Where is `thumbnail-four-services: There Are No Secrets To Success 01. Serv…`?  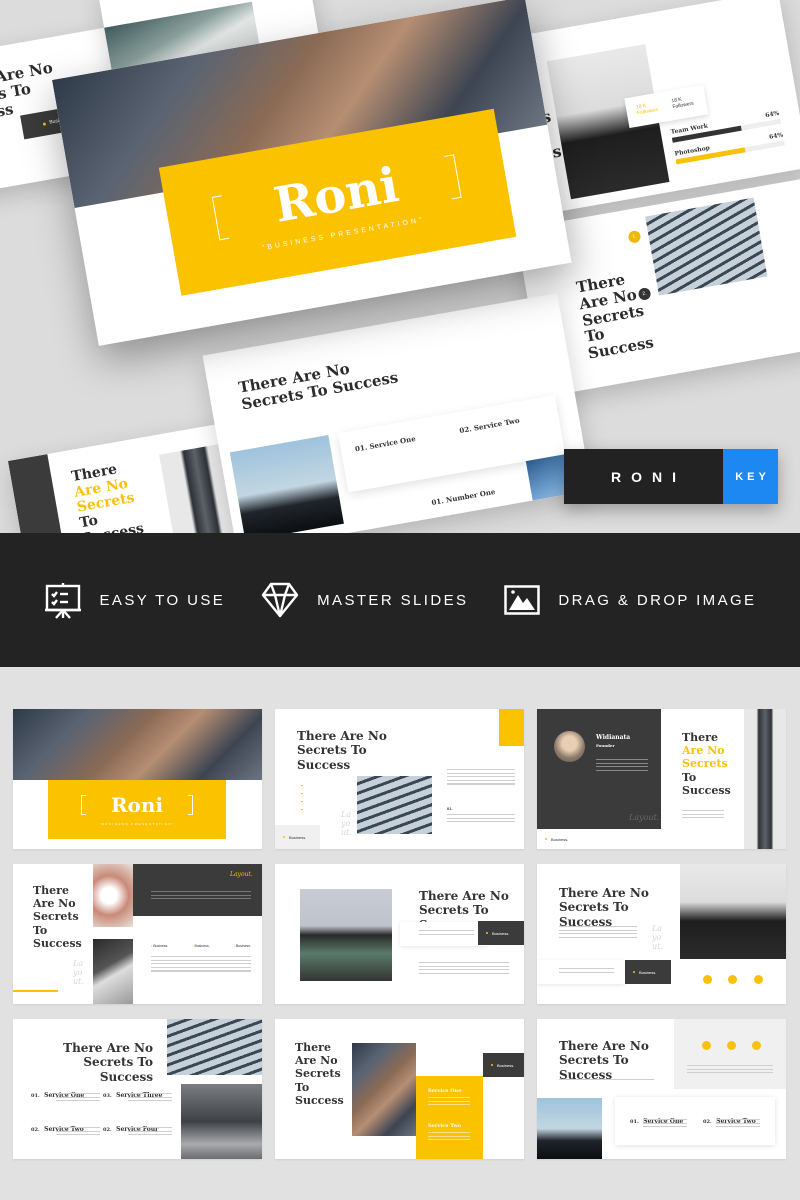 thumbnail-four-services: There Are No Secrets To Success 01. Serv… is located at coordinates (137, 1089).